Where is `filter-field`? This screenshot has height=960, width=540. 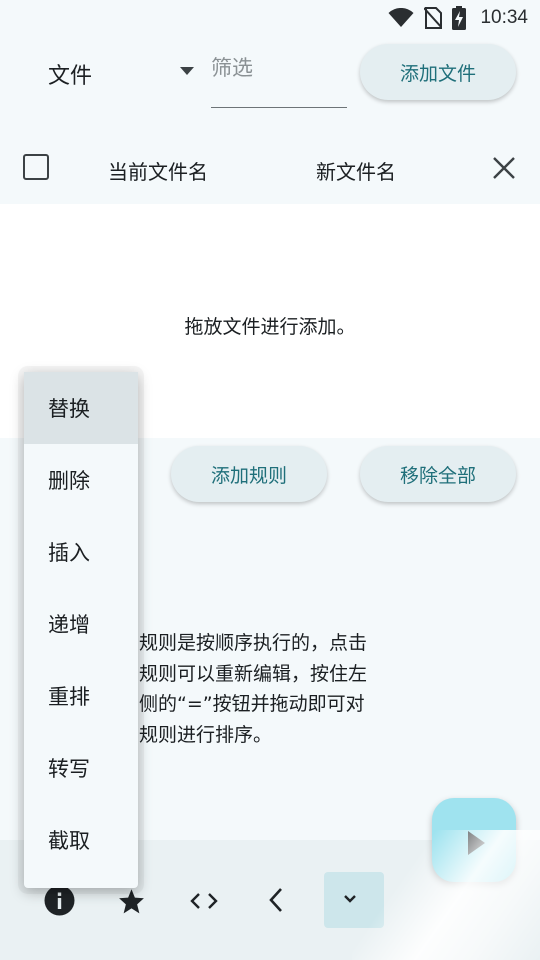
filter-field is located at coordinates (279, 82).